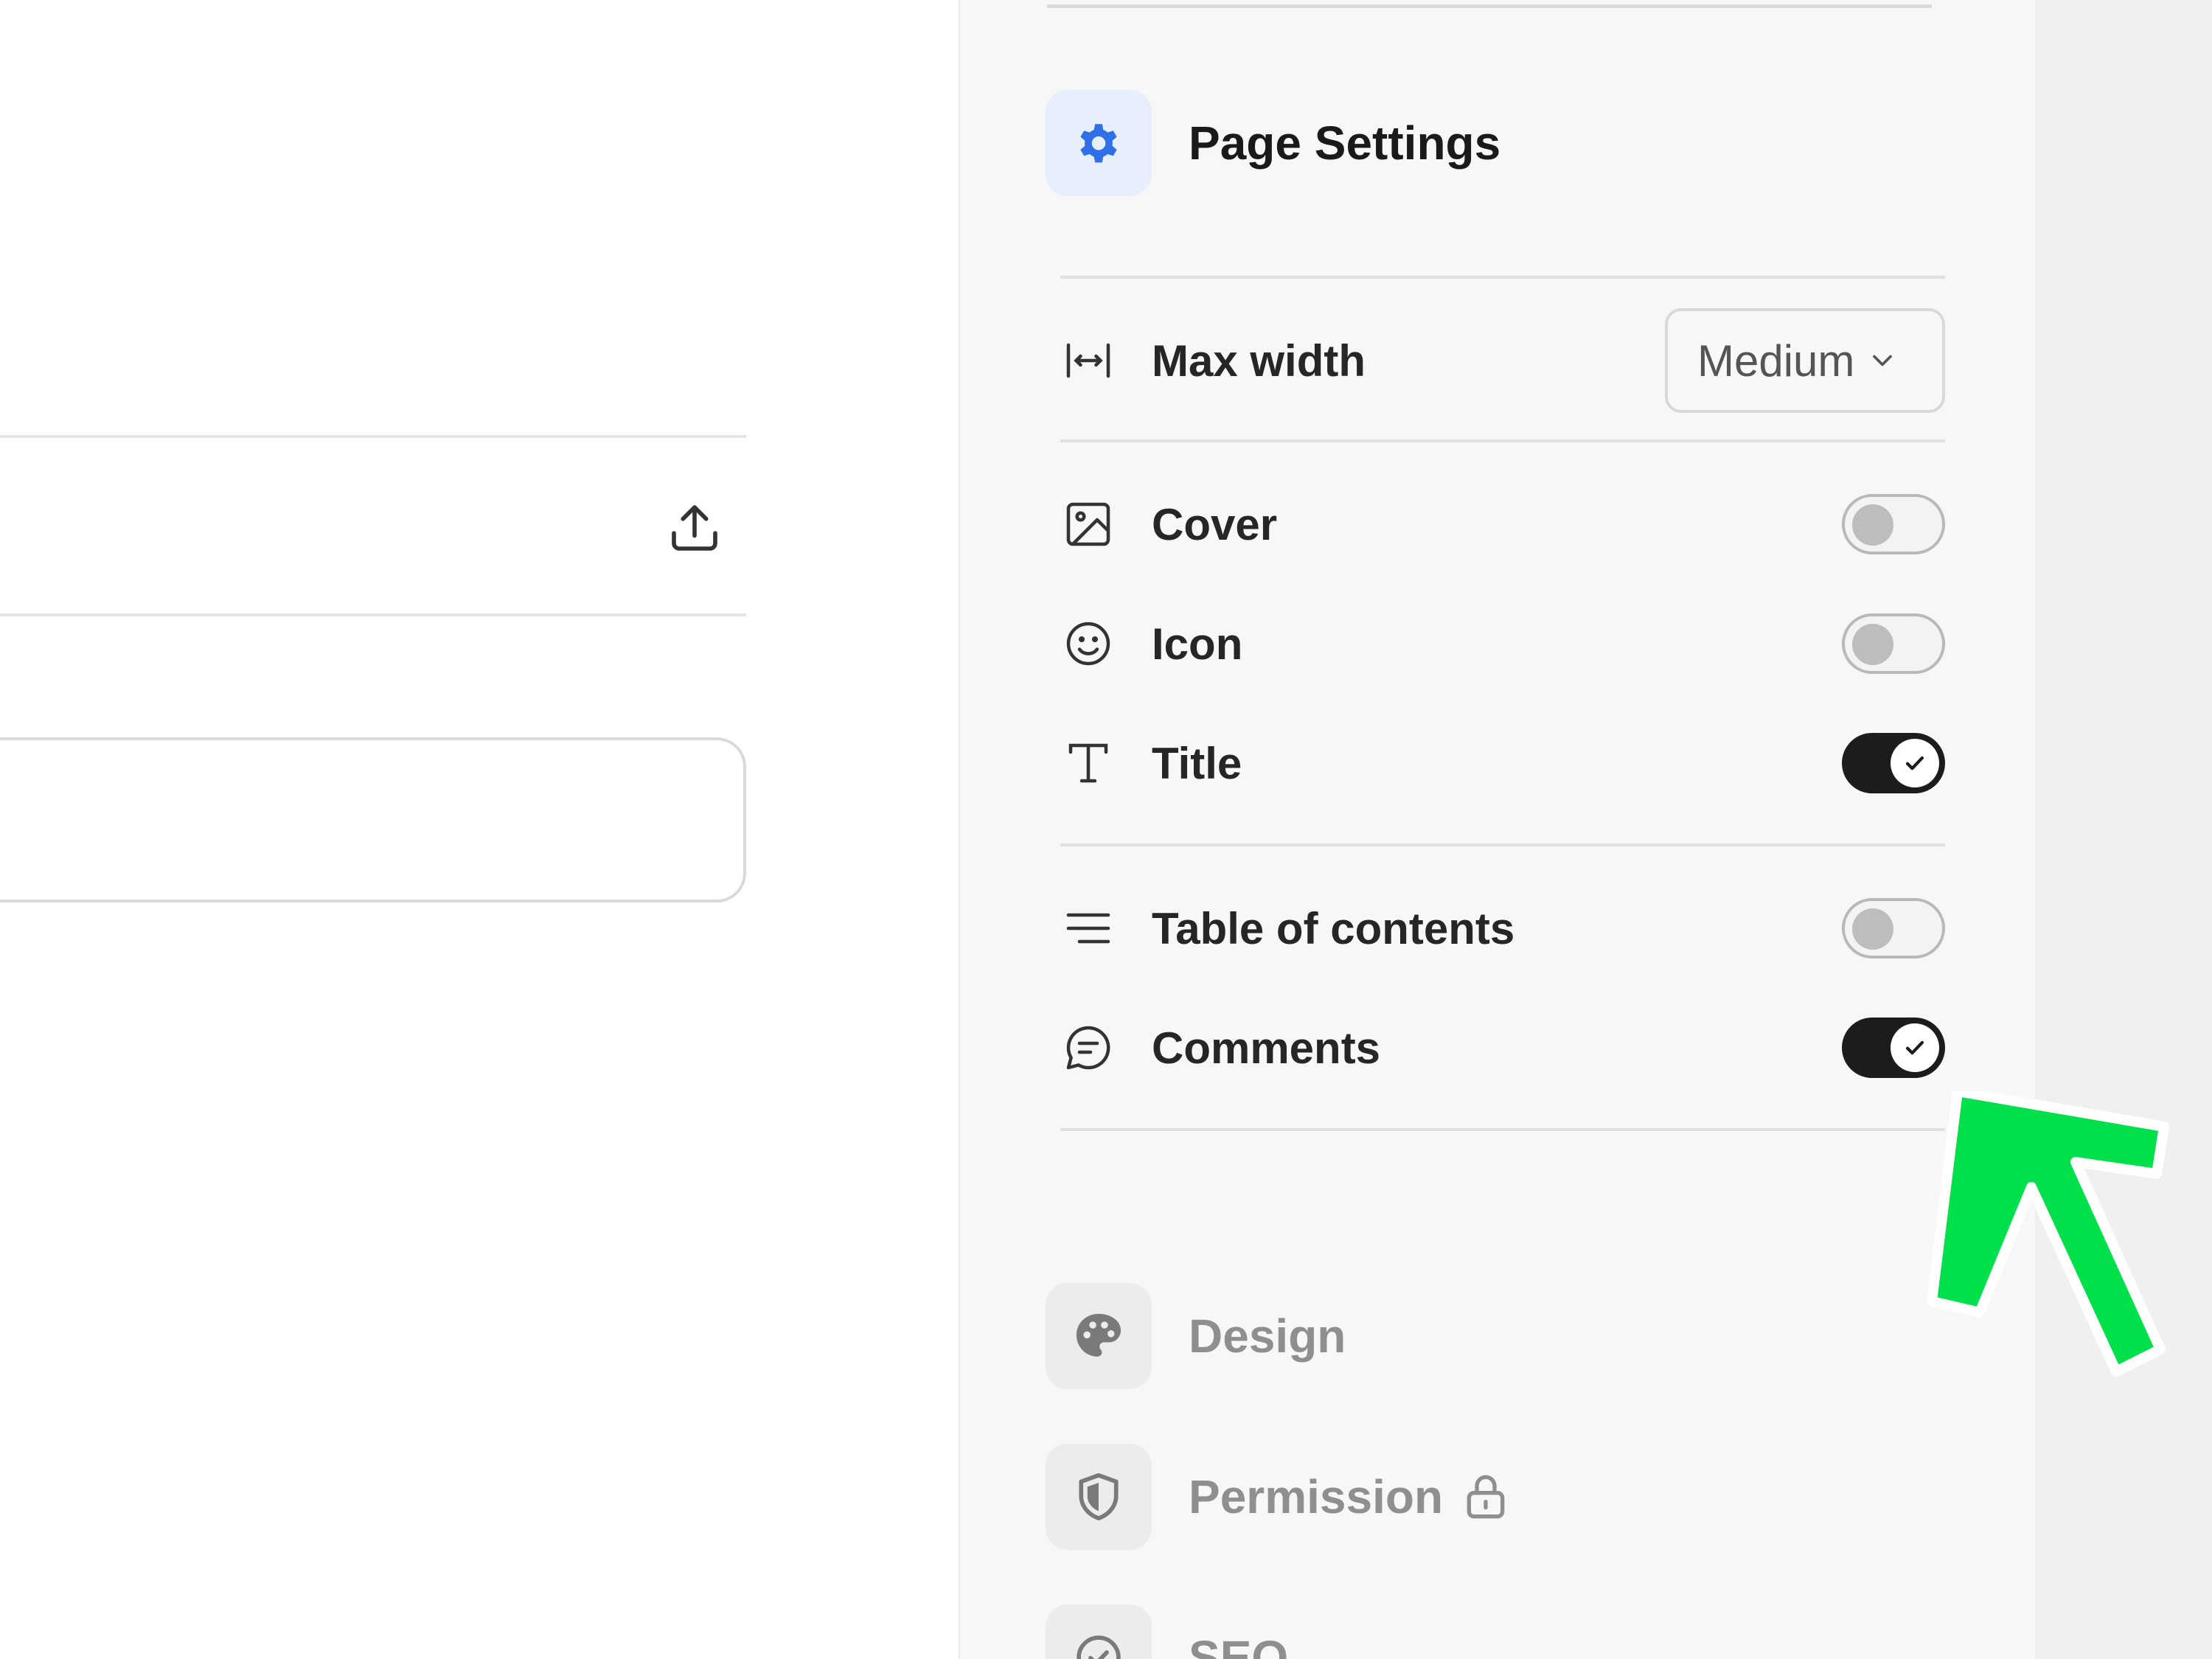 Image resolution: width=2212 pixels, height=1659 pixels. What do you see at coordinates (1197, 644) in the screenshot?
I see `icon-label: Icon` at bounding box center [1197, 644].